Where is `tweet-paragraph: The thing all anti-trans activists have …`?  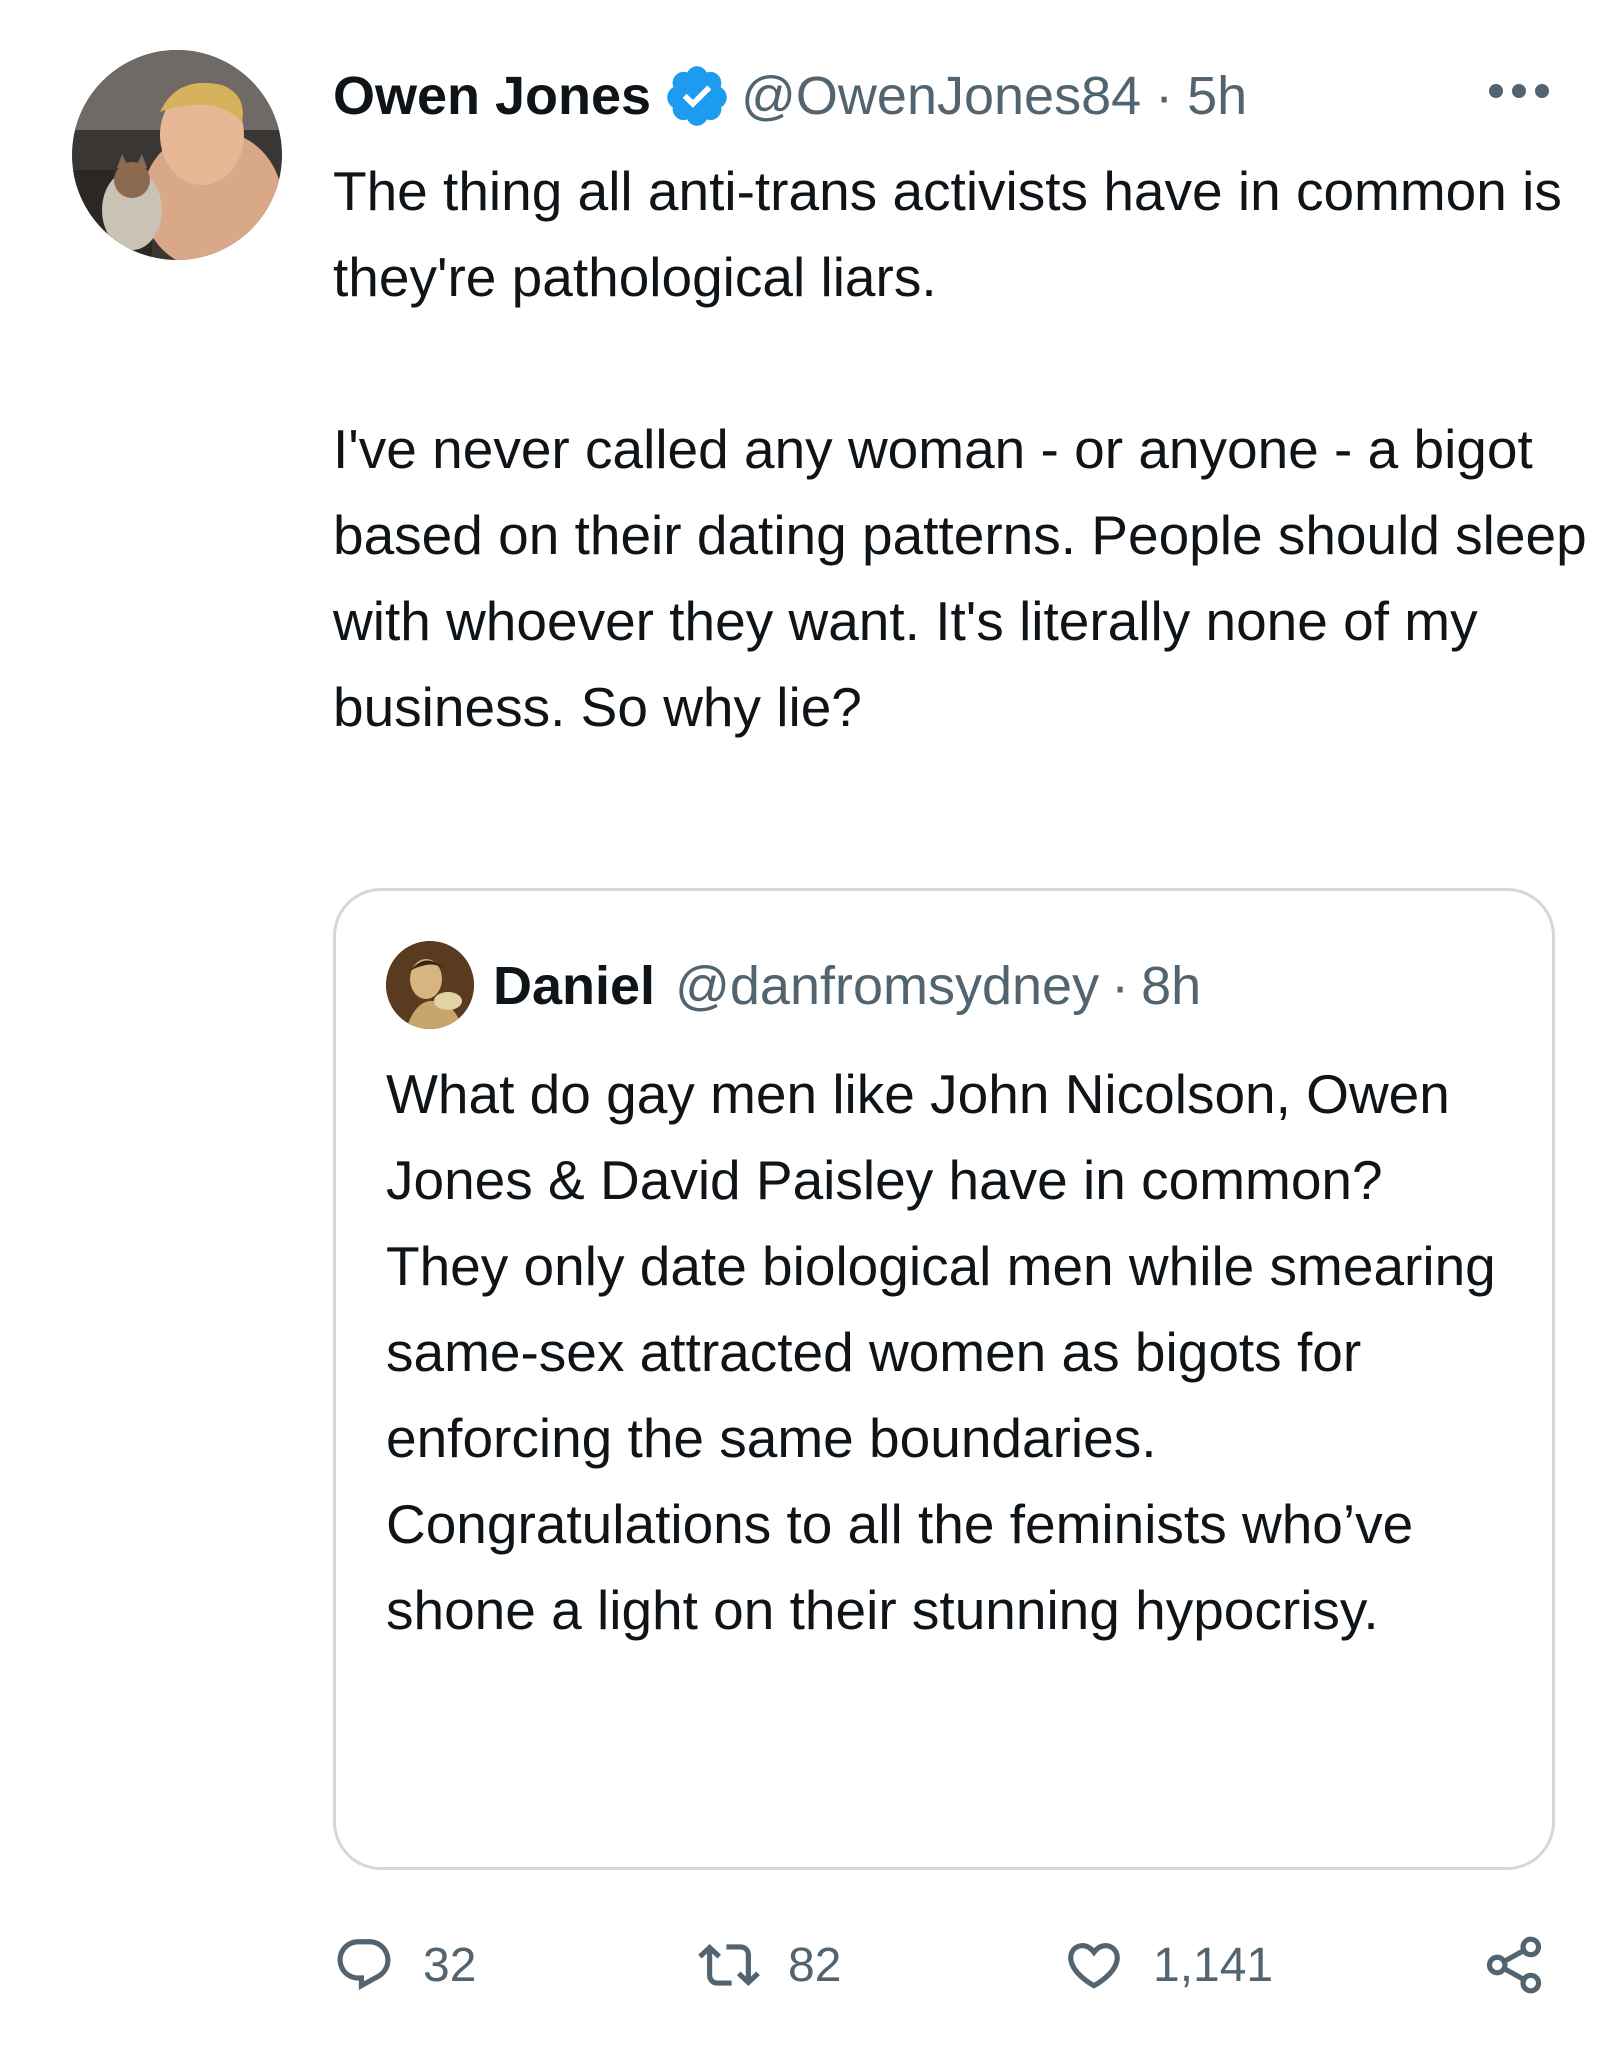 tweet-paragraph: The thing all anti-trans activists have … is located at coordinates (947, 234).